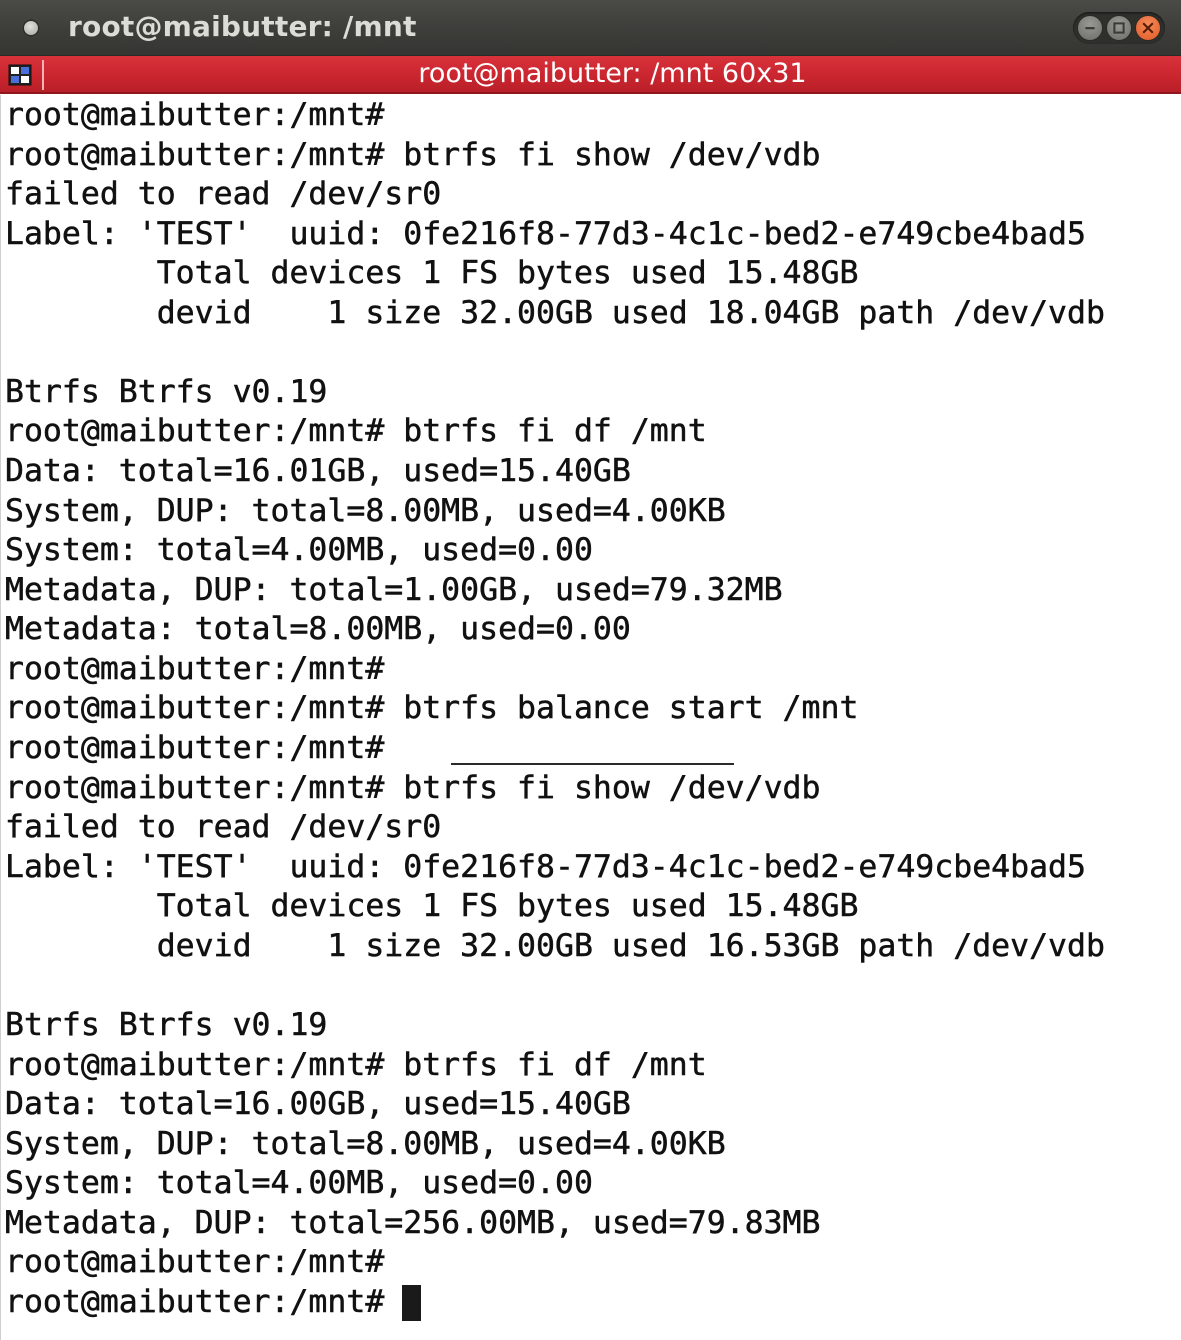 The image size is (1181, 1340). Describe the element at coordinates (318, 471) in the screenshot. I see `terminal-line: Data: total=16.01GB, used=15.40GB` at that location.